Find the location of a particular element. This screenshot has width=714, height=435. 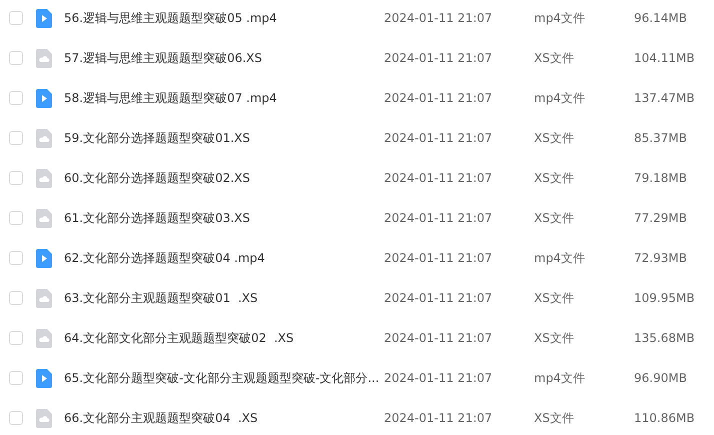

file-name: 57.逻辑与思维主观题题型突破06.XS is located at coordinates (224, 58).